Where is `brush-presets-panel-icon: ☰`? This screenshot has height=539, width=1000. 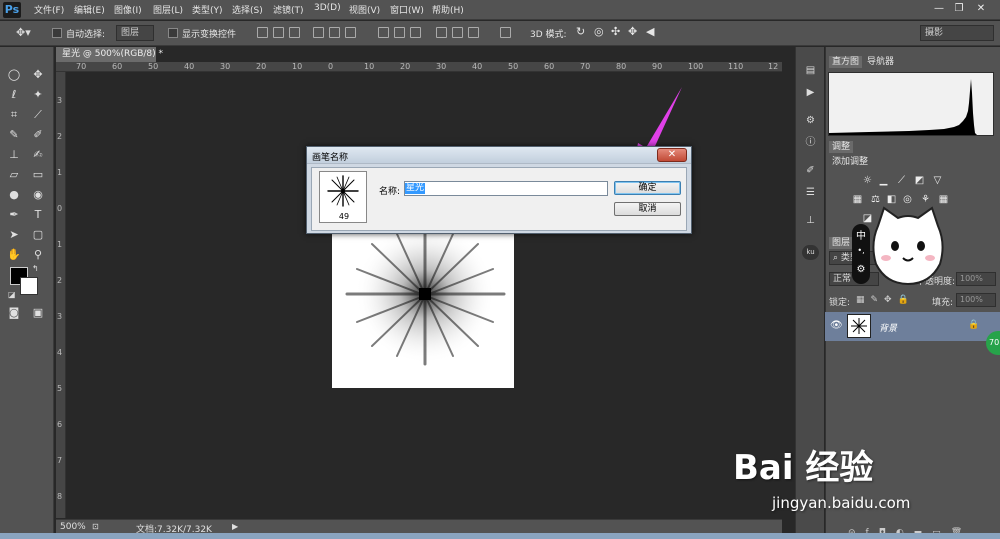 brush-presets-panel-icon: ☰ is located at coordinates (810, 192).